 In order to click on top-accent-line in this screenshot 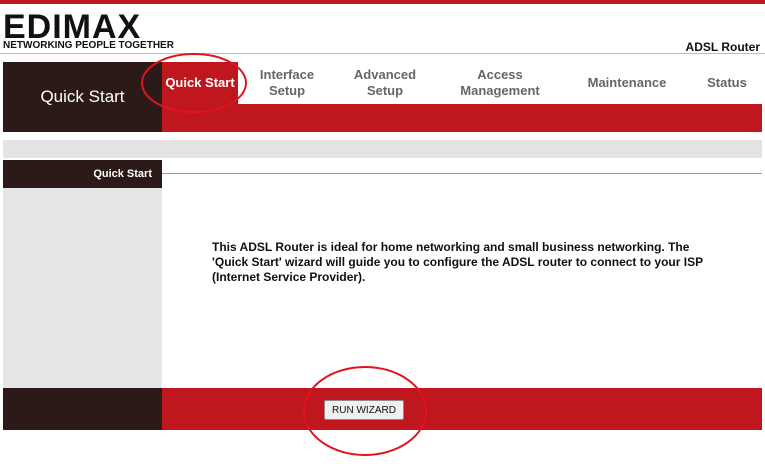, I will do `click(382, 2)`.